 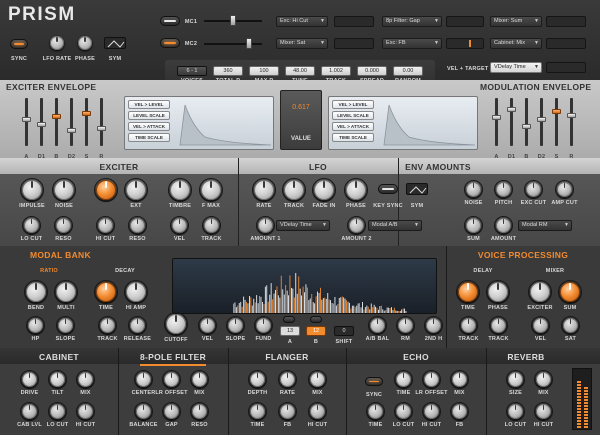 I want to click on lfo-shape-display, so click(x=115, y=43).